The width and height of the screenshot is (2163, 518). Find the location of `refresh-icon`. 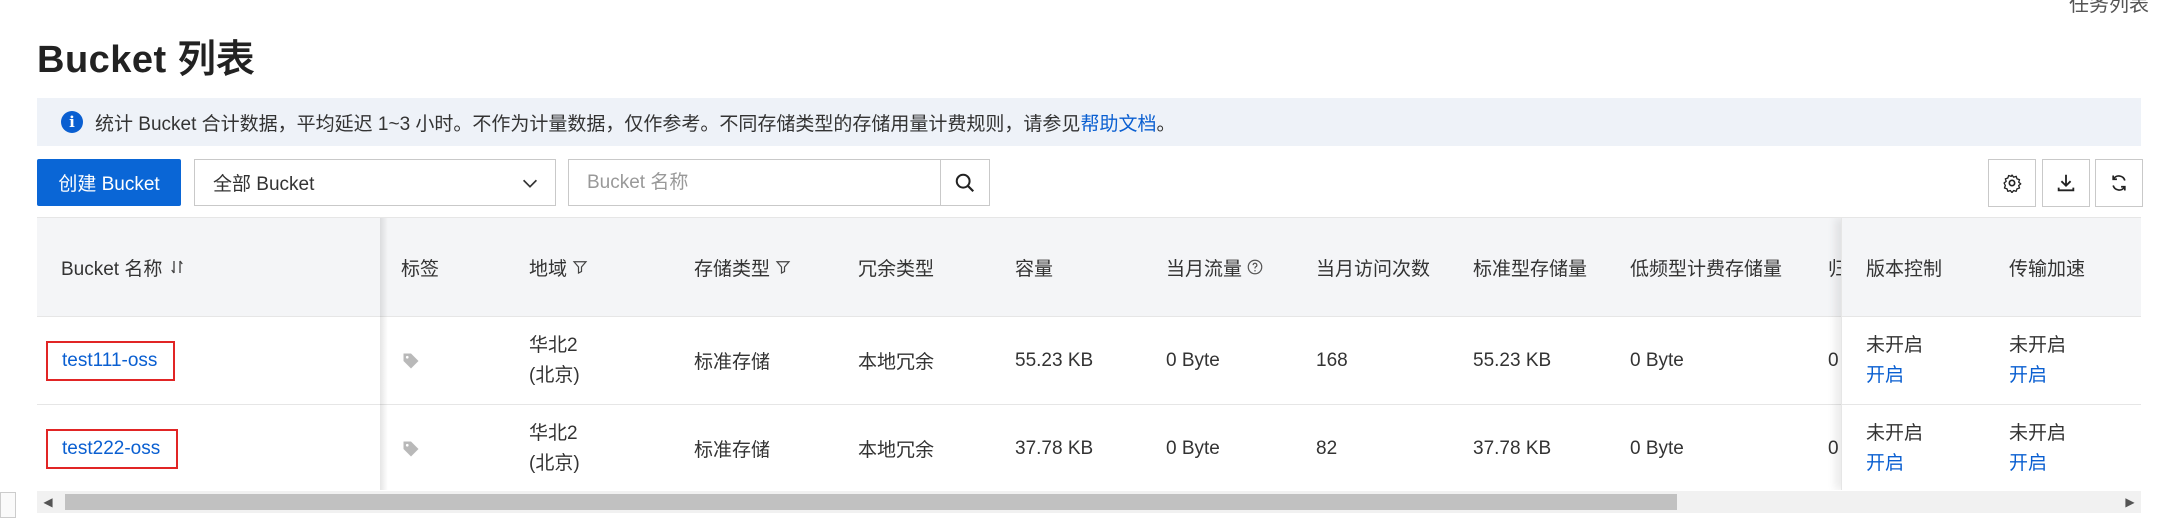

refresh-icon is located at coordinates (2119, 183).